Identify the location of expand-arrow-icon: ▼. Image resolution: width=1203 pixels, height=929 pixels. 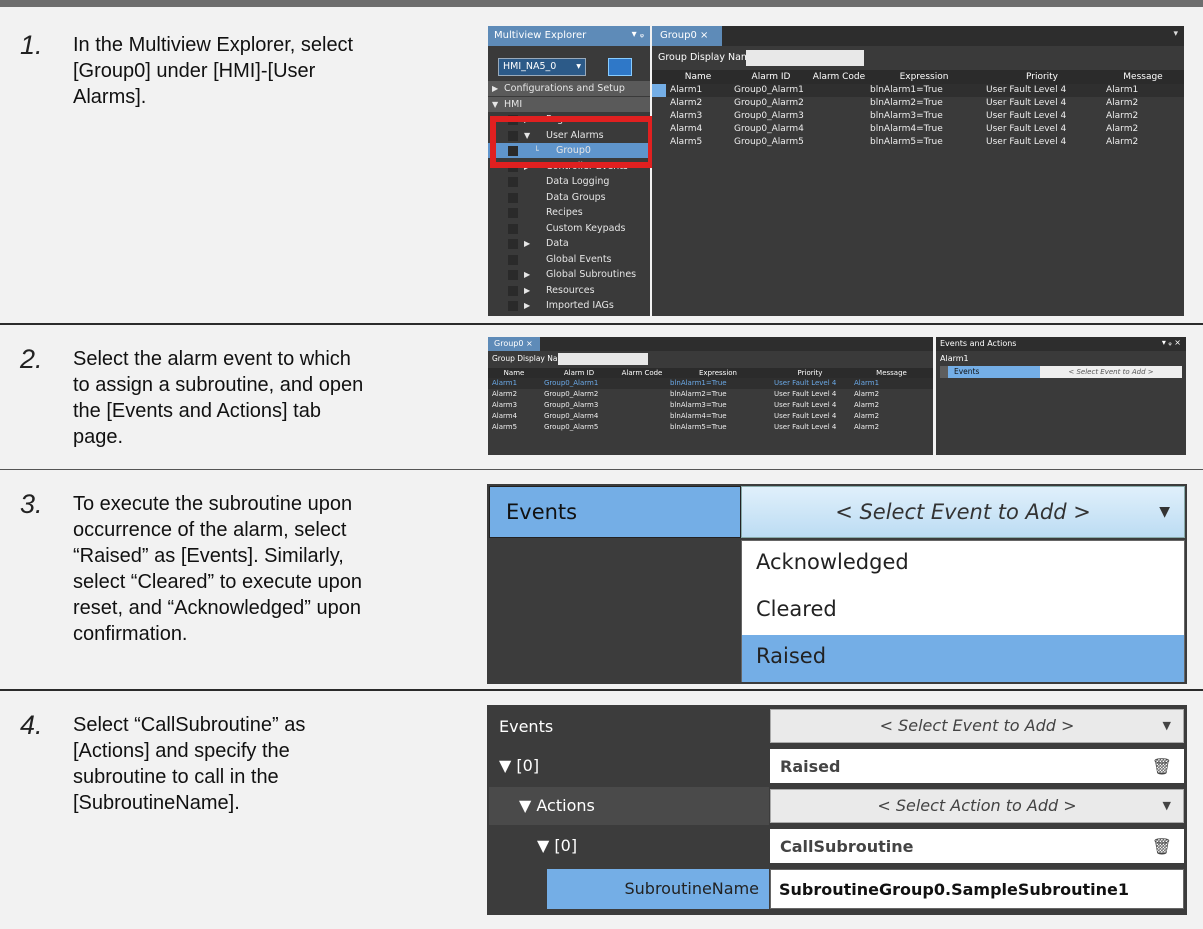
(495, 104).